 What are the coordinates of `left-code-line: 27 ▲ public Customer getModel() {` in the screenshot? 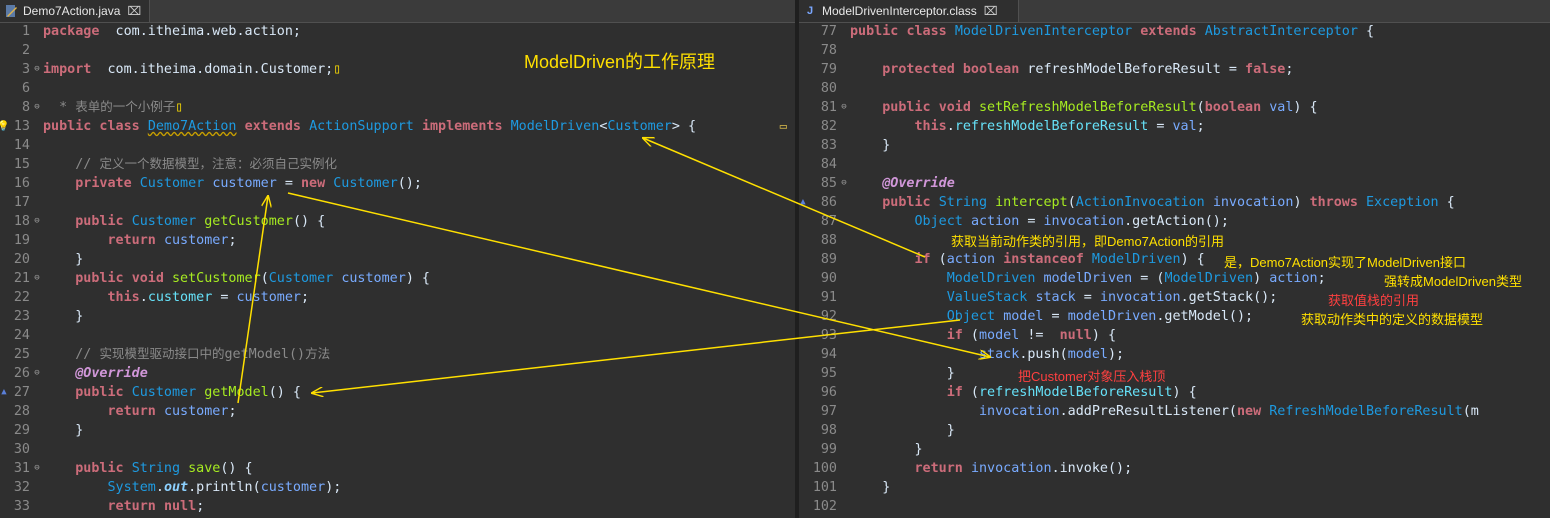 It's located at (397, 392).